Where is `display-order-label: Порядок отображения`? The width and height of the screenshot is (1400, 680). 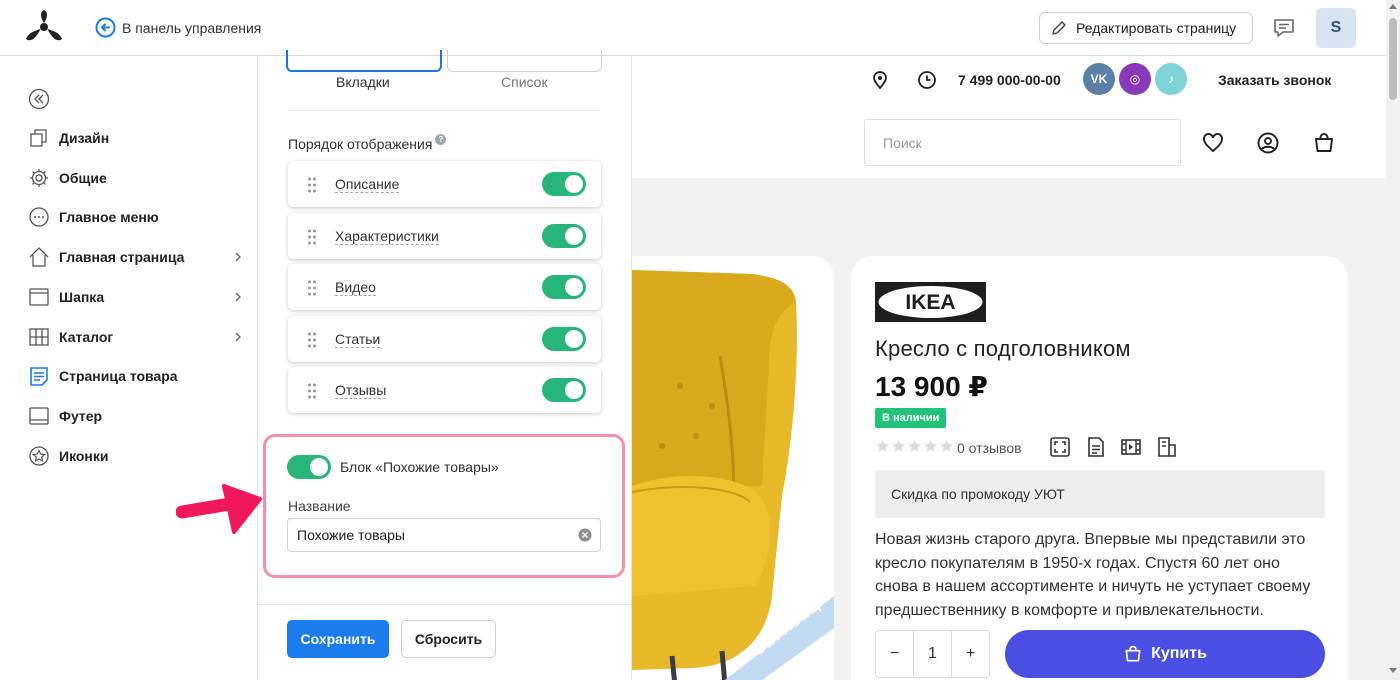
display-order-label: Порядок отображения is located at coordinates (360, 144).